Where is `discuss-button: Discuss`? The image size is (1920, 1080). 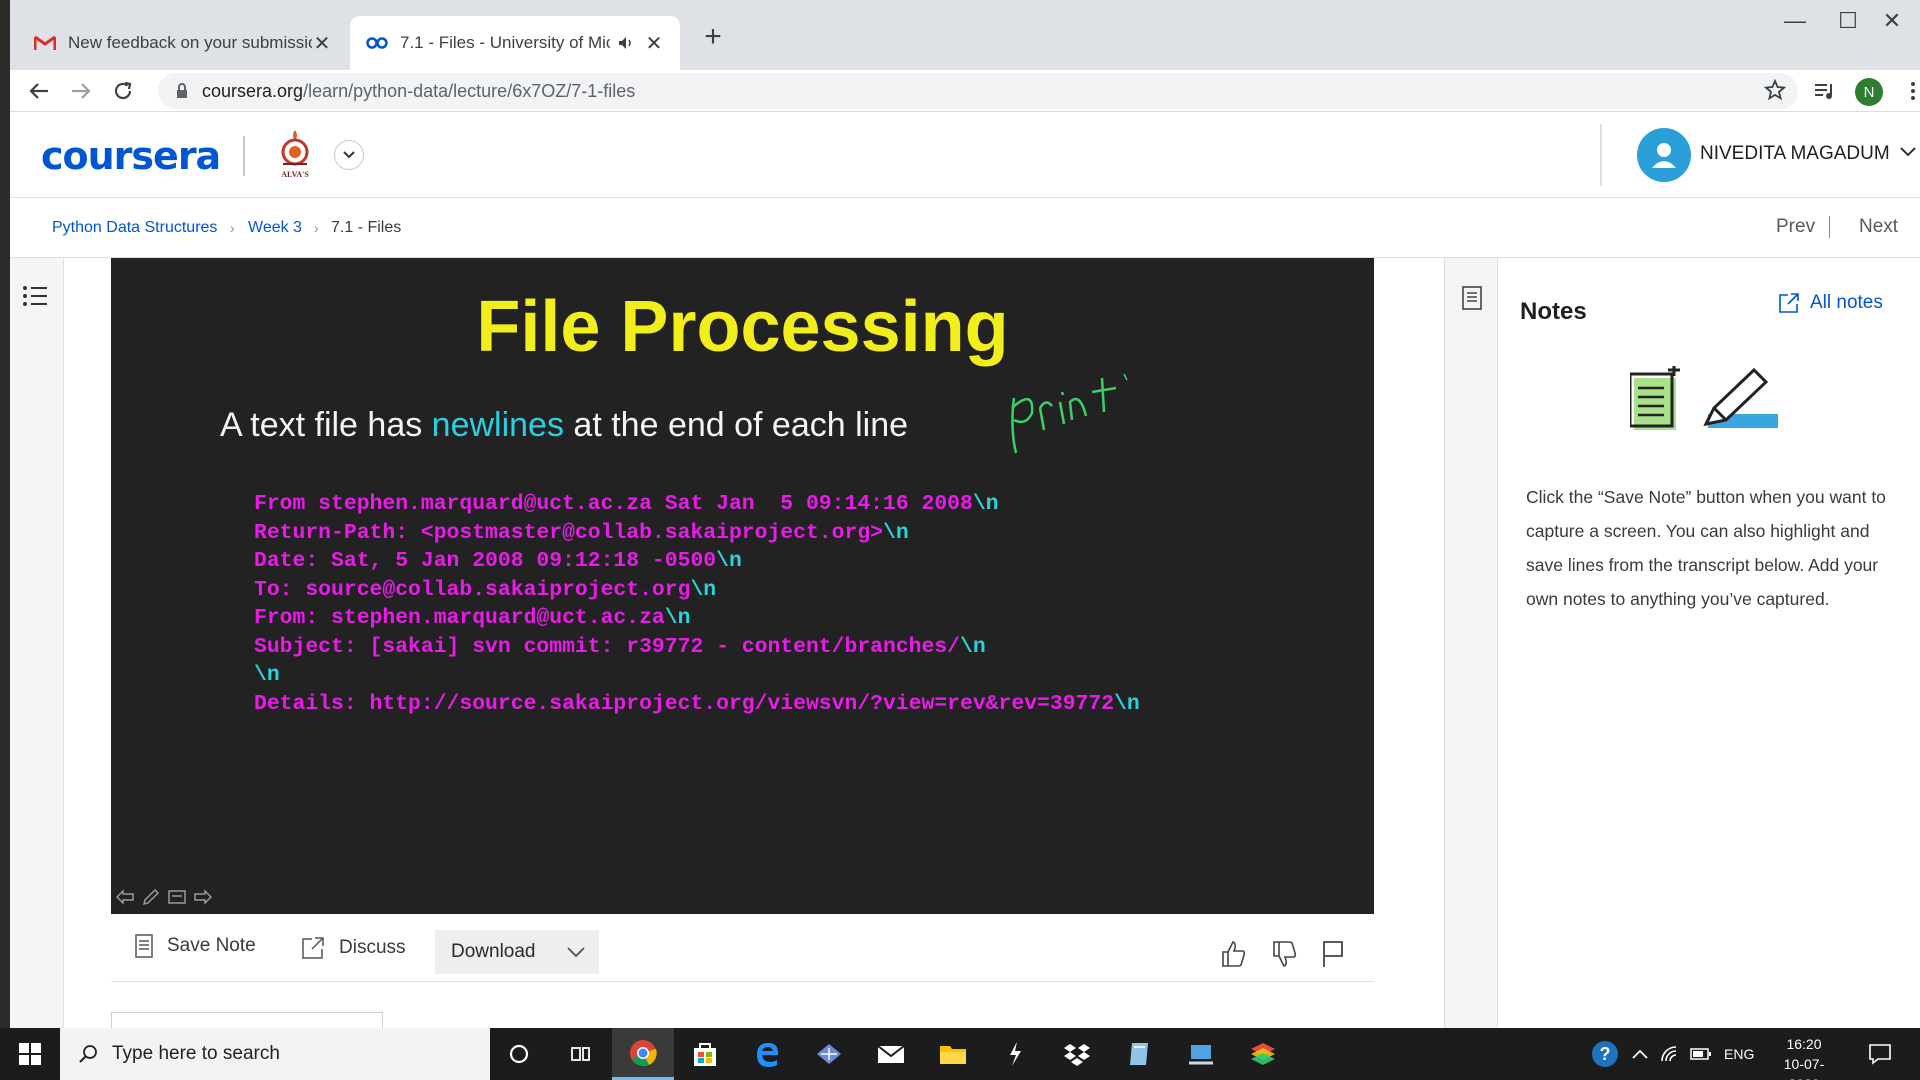 discuss-button: Discuss is located at coordinates (353, 948).